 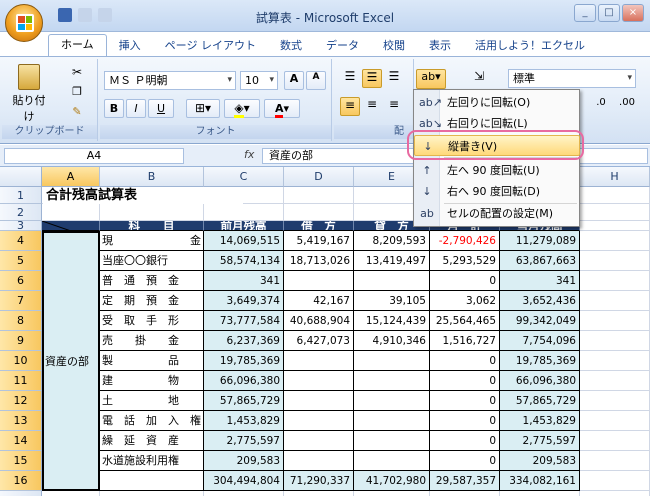 I want to click on minimize-button: _, so click(x=585, y=13).